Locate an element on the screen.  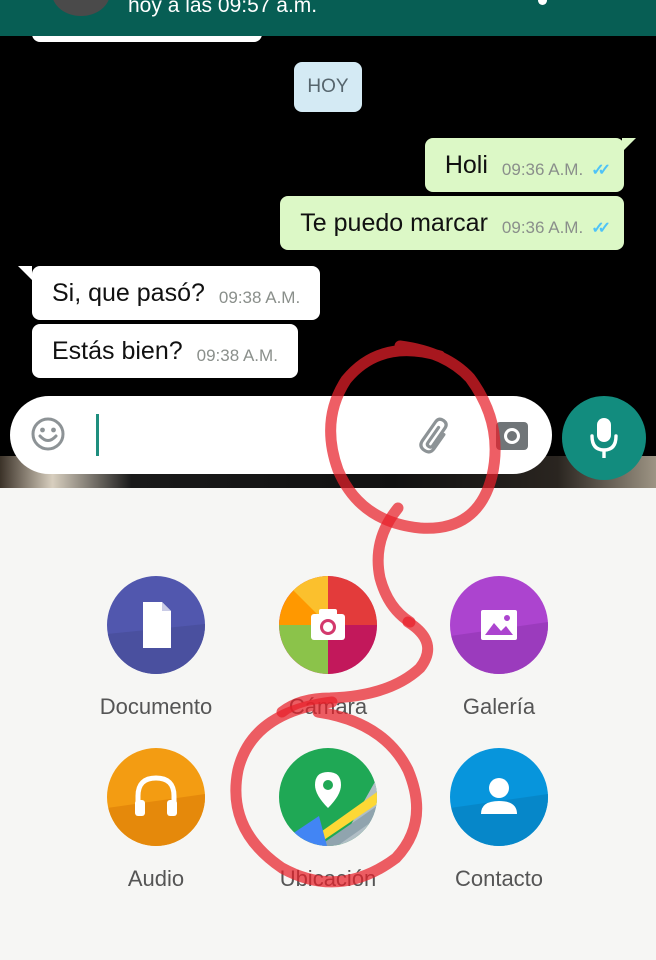
menu-icon is located at coordinates (542, 2).